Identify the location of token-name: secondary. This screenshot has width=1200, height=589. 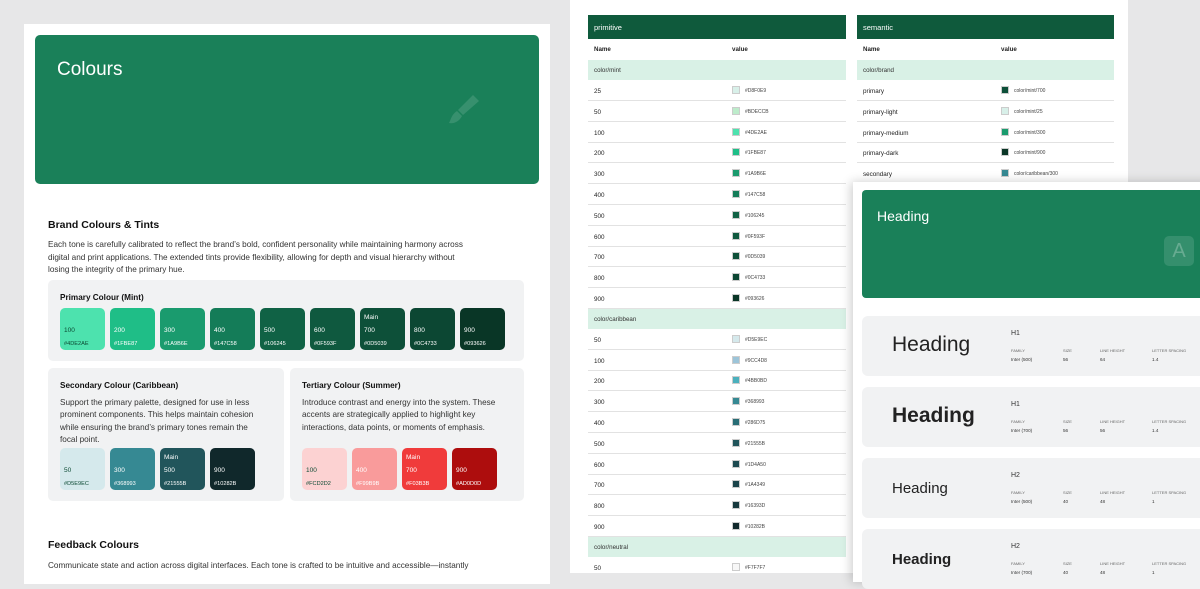
(878, 175).